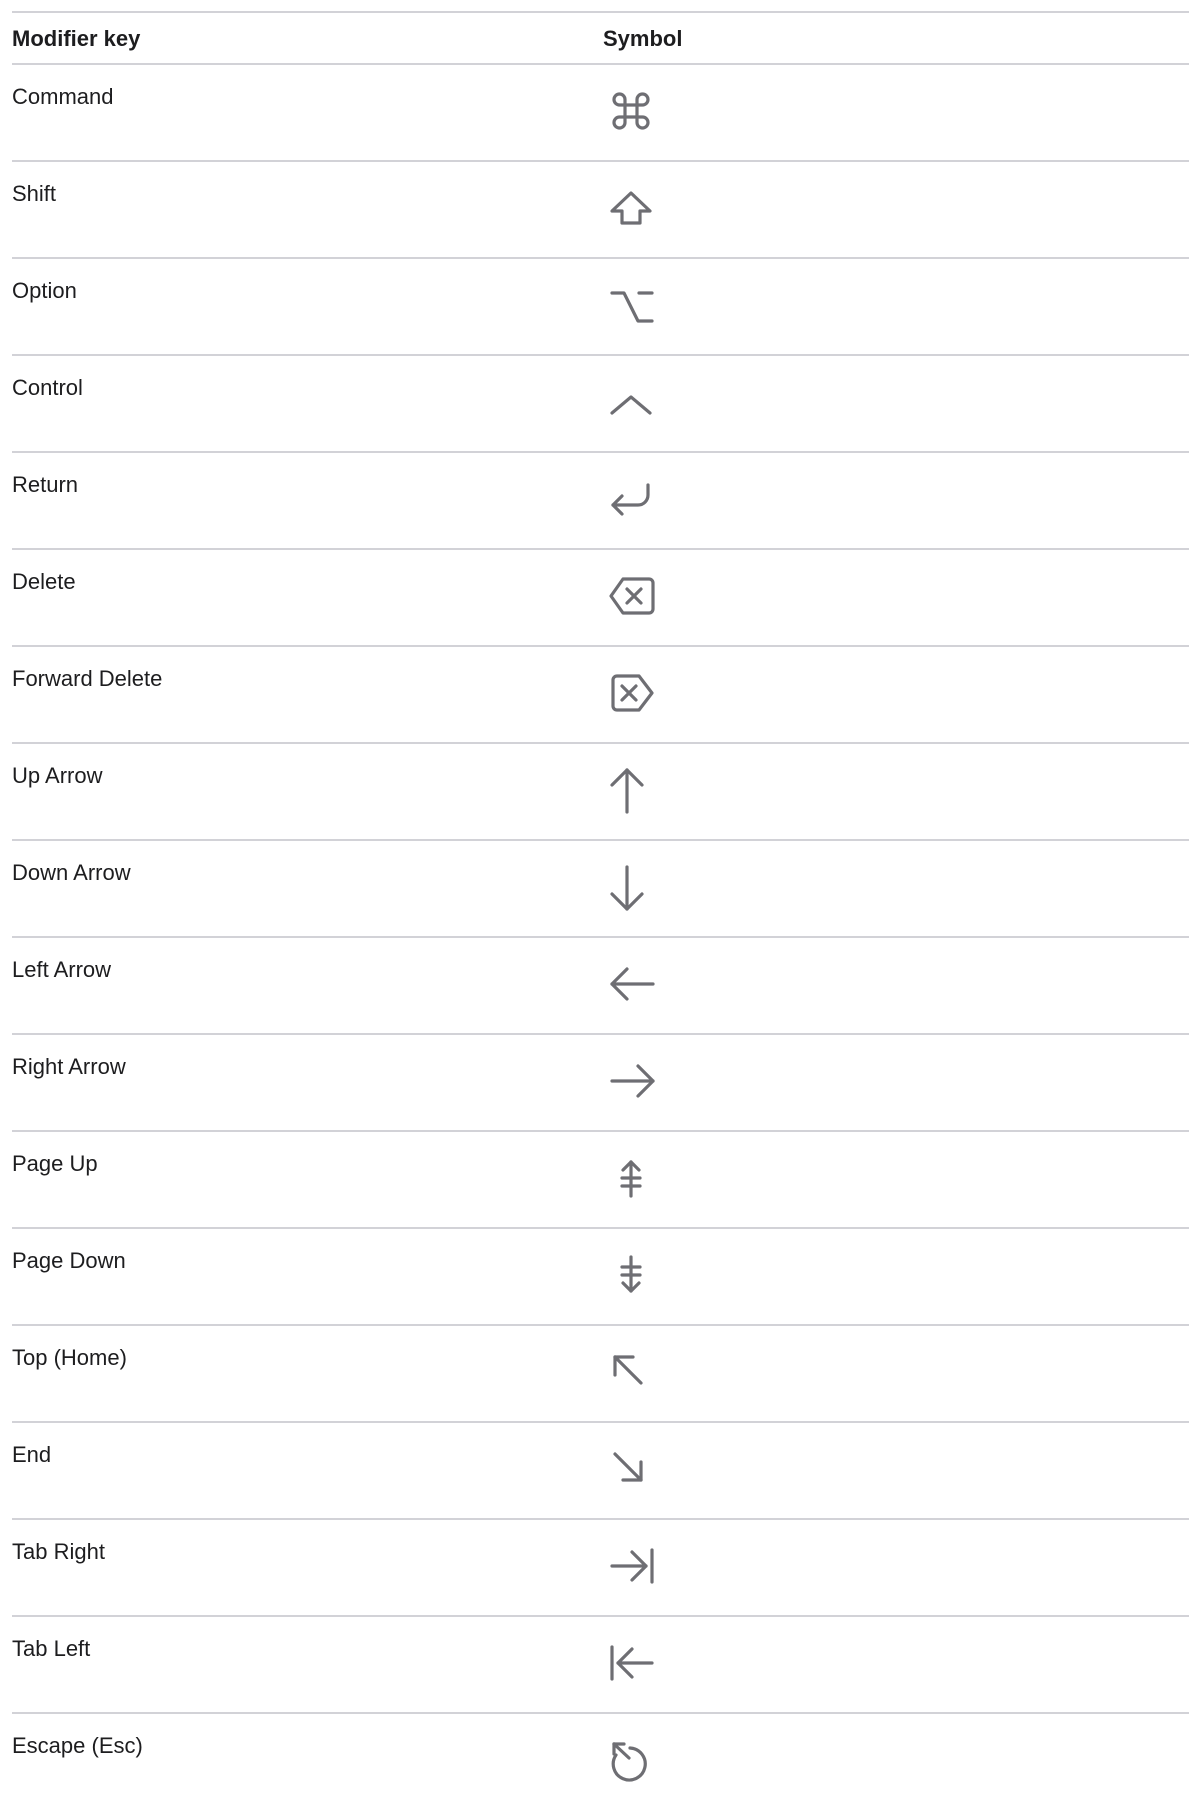  Describe the element at coordinates (44, 581) in the screenshot. I see `row-label: Delete` at that location.